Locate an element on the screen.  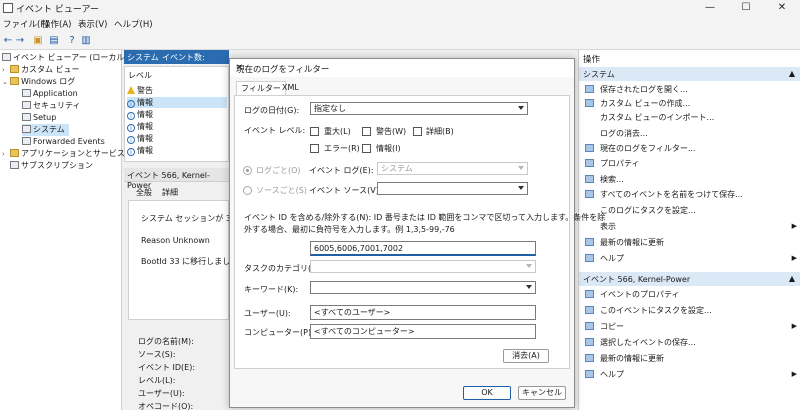
keywords-dropdown is located at coordinates (423, 287).